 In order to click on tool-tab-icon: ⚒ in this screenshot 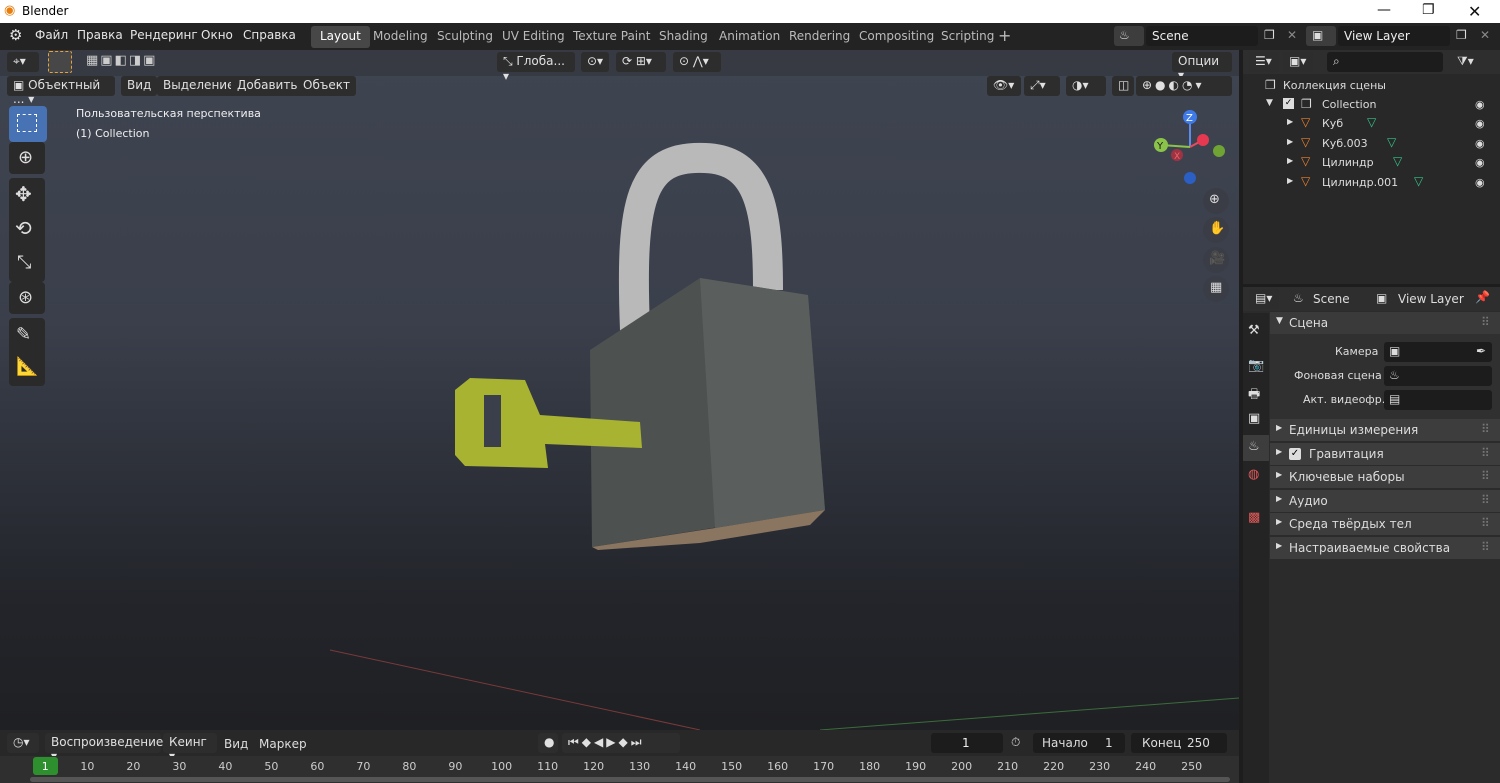, I will do `click(1254, 330)`.